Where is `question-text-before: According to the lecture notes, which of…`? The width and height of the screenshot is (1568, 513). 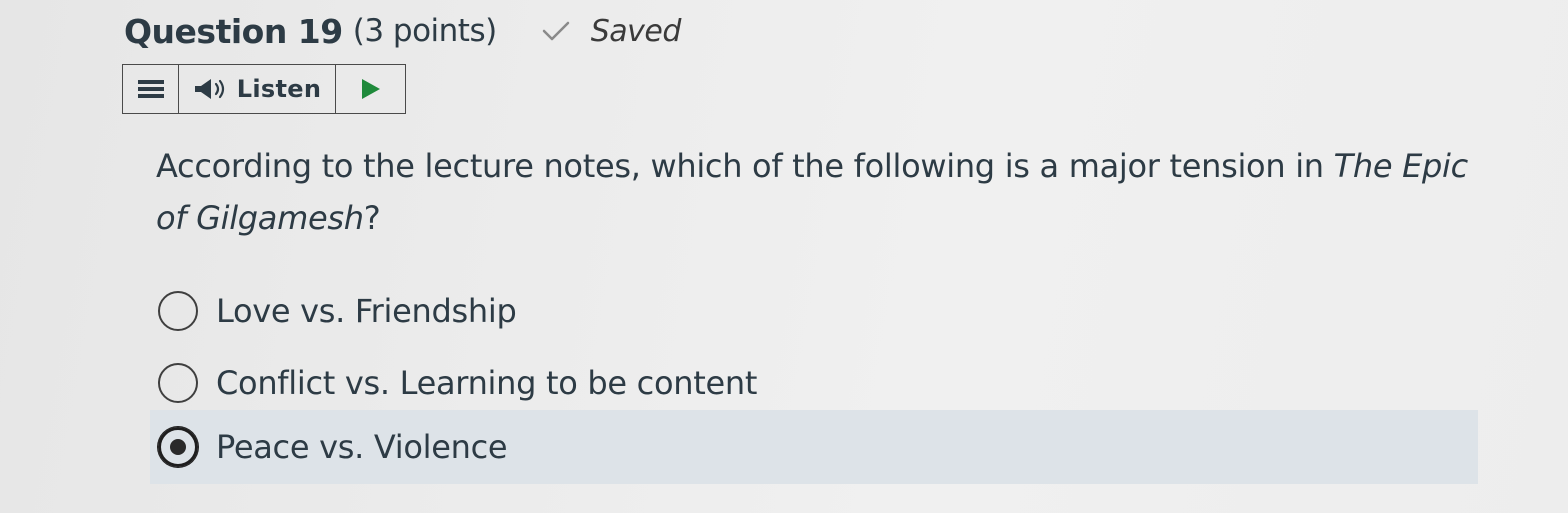 question-text-before: According to the lecture notes, which of… is located at coordinates (745, 166).